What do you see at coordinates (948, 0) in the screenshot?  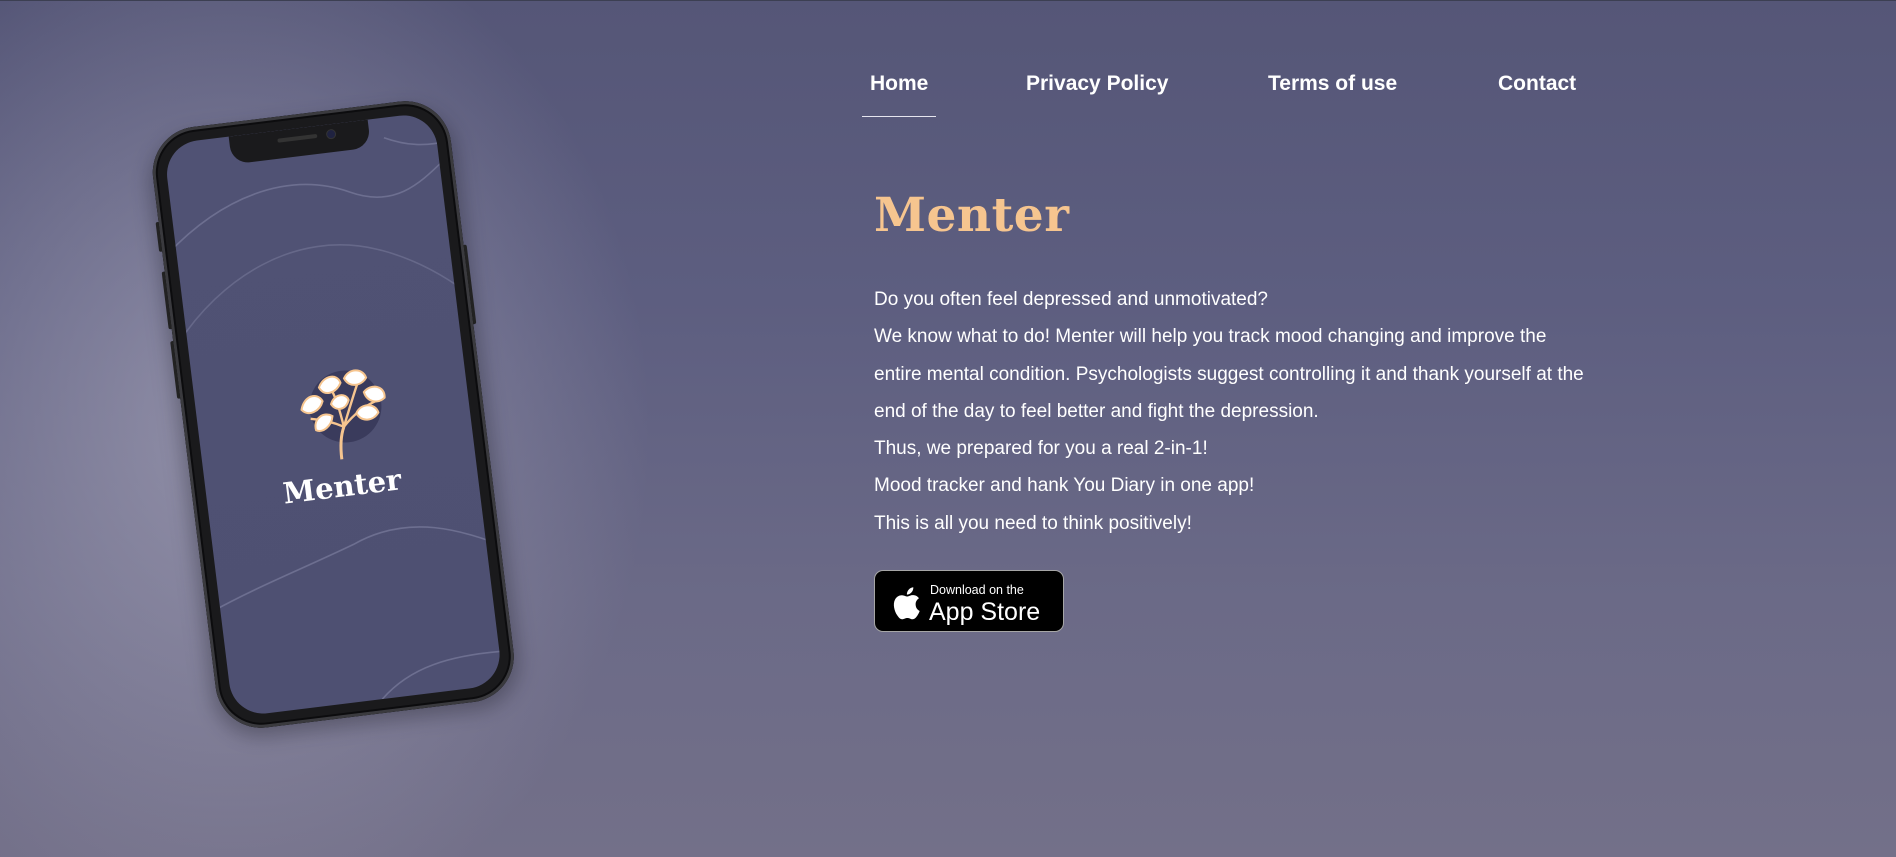 I see `top-border` at bounding box center [948, 0].